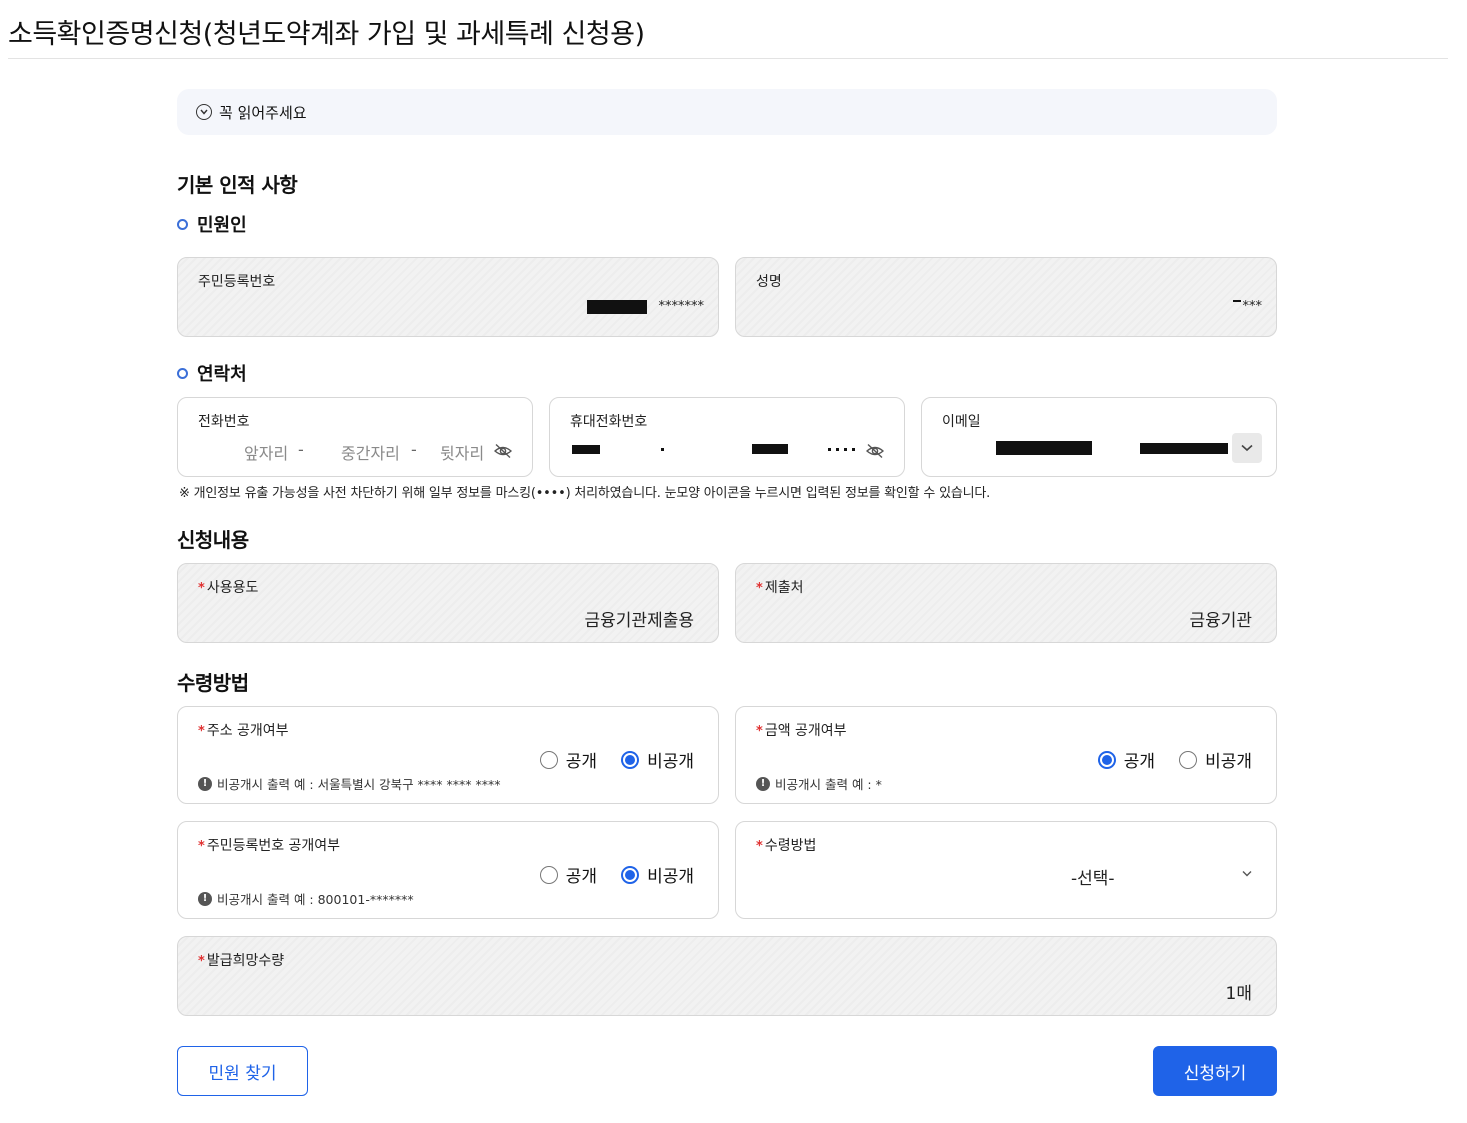 The width and height of the screenshot is (1467, 1123). I want to click on title-divider, so click(728, 58).